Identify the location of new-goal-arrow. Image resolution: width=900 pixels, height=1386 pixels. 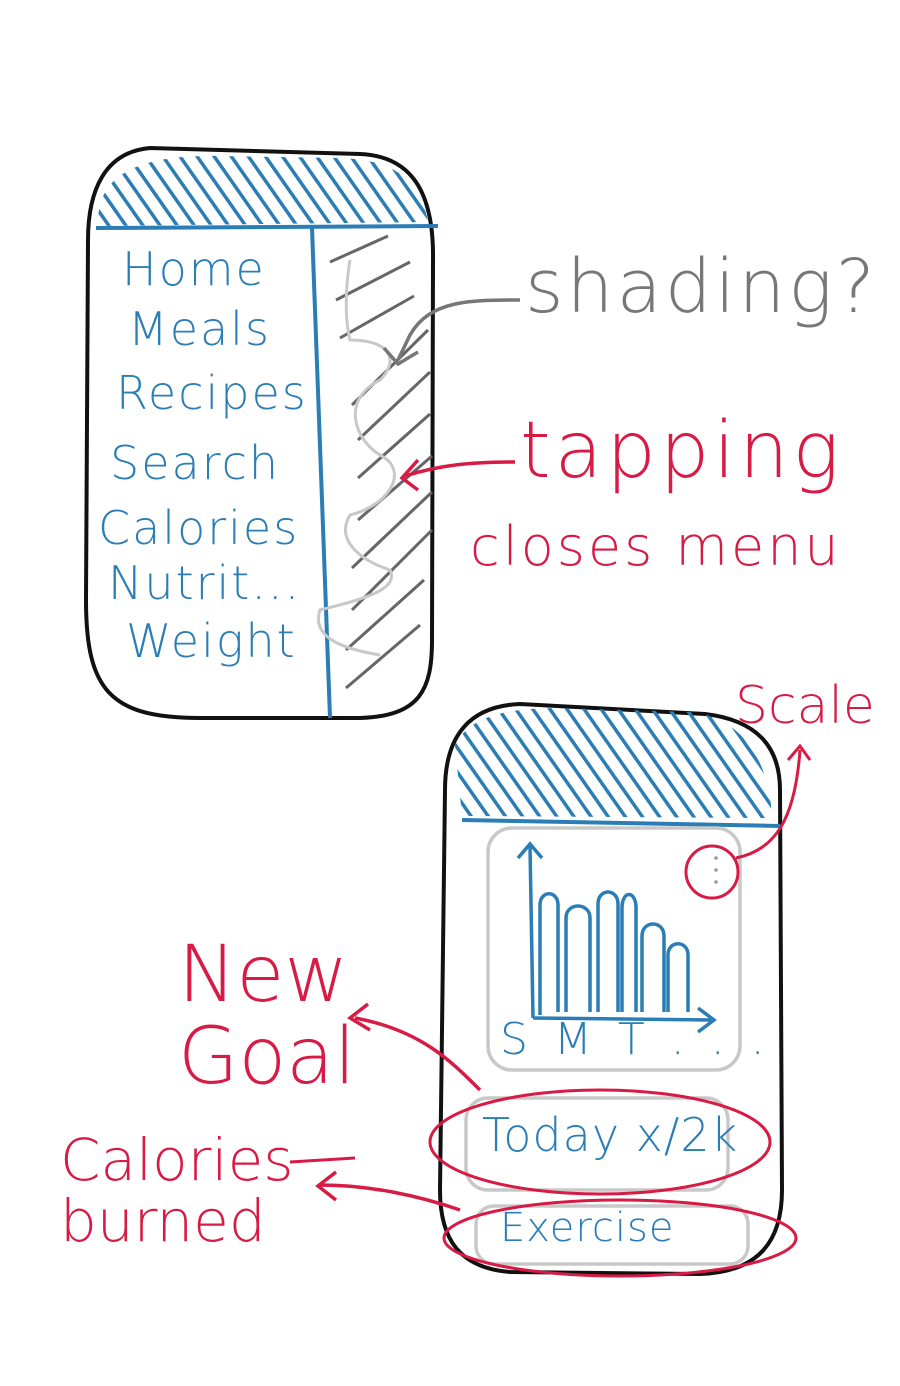
(418, 1054).